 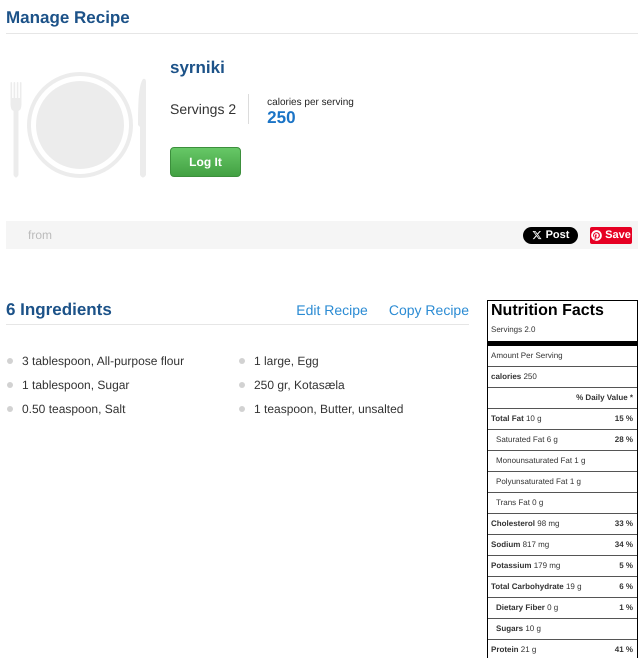 I want to click on daily-value-percent: 34 %, so click(x=623, y=545).